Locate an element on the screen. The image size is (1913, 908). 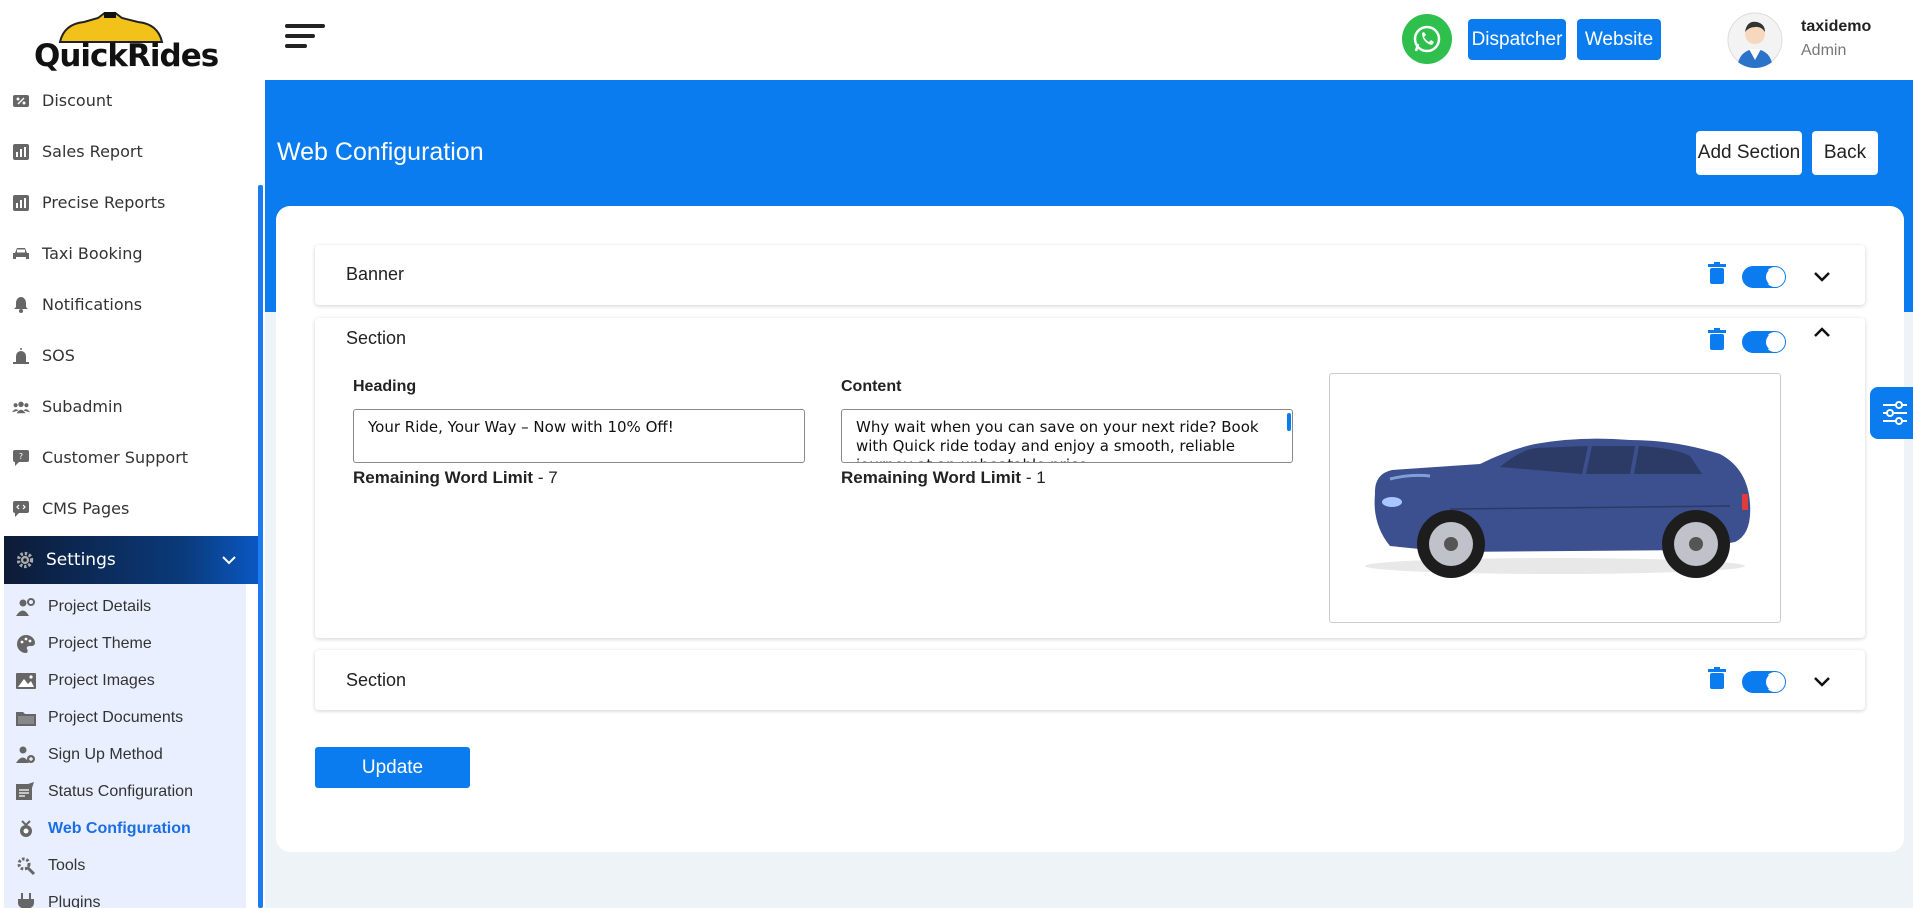
tools-icon is located at coordinates (26, 866).